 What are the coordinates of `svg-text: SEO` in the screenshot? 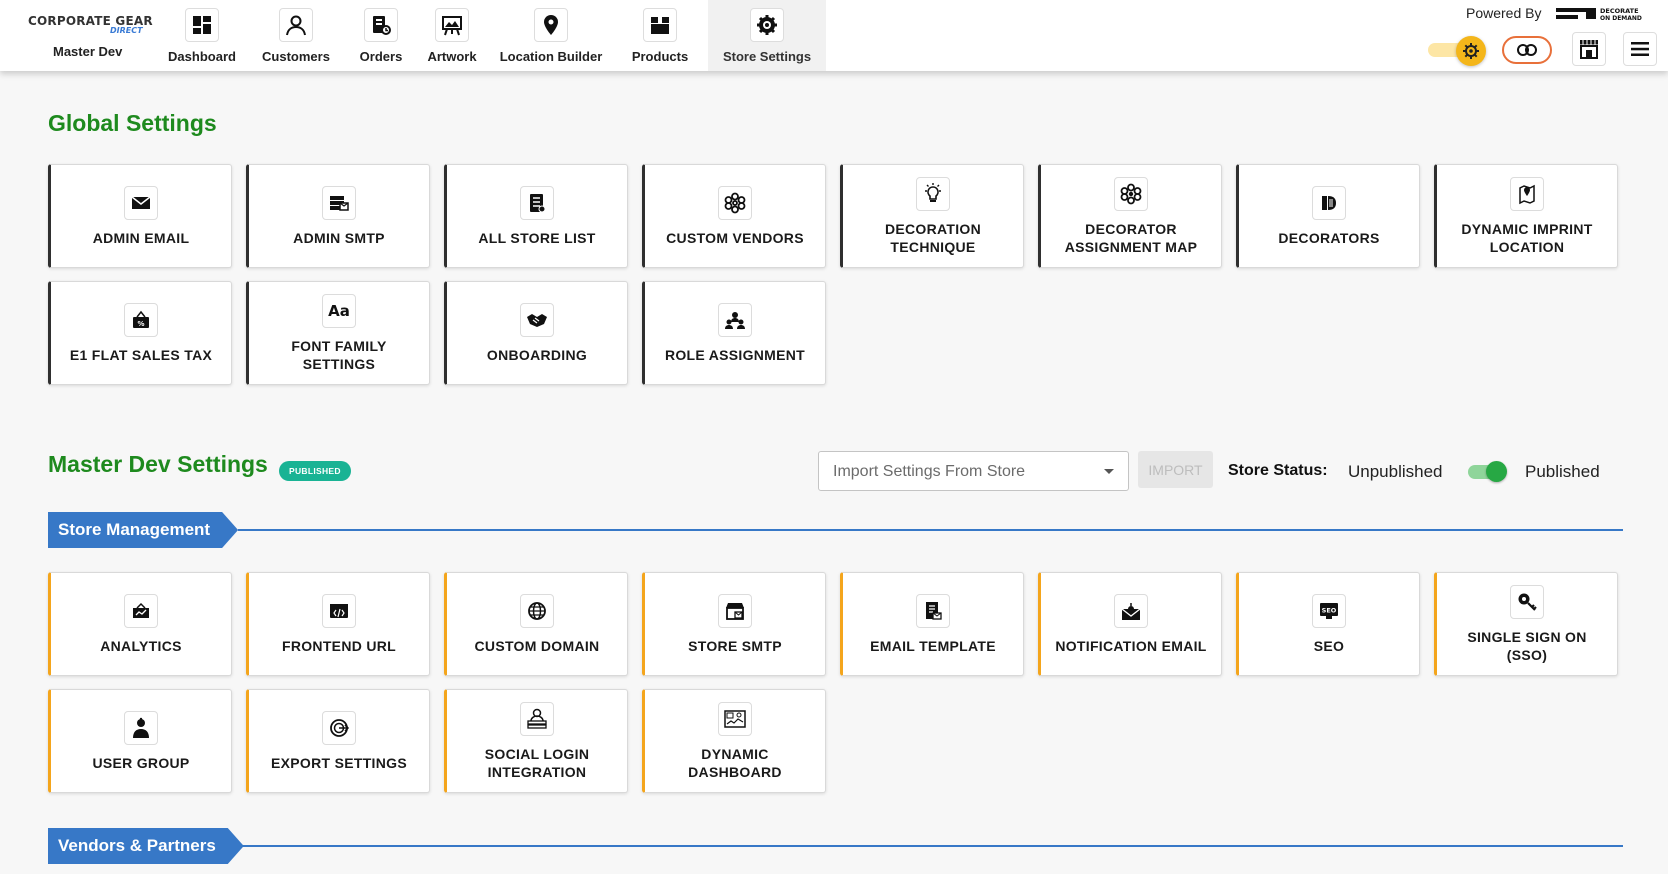 It's located at (1329, 610).